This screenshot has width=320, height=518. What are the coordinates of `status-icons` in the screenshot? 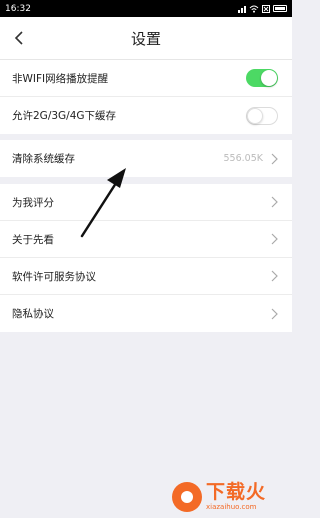 It's located at (262, 8).